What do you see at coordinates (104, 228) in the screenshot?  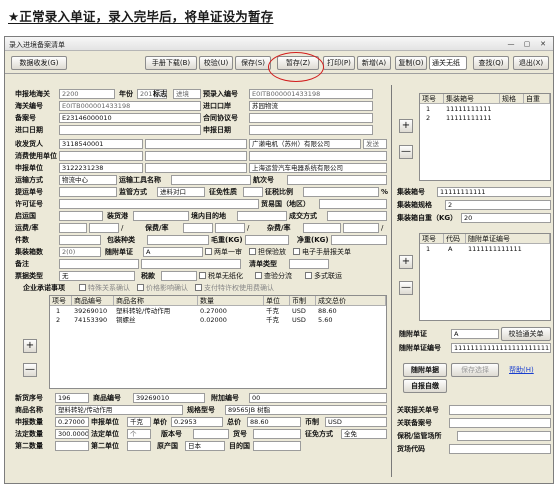 I see `freight-b-field` at bounding box center [104, 228].